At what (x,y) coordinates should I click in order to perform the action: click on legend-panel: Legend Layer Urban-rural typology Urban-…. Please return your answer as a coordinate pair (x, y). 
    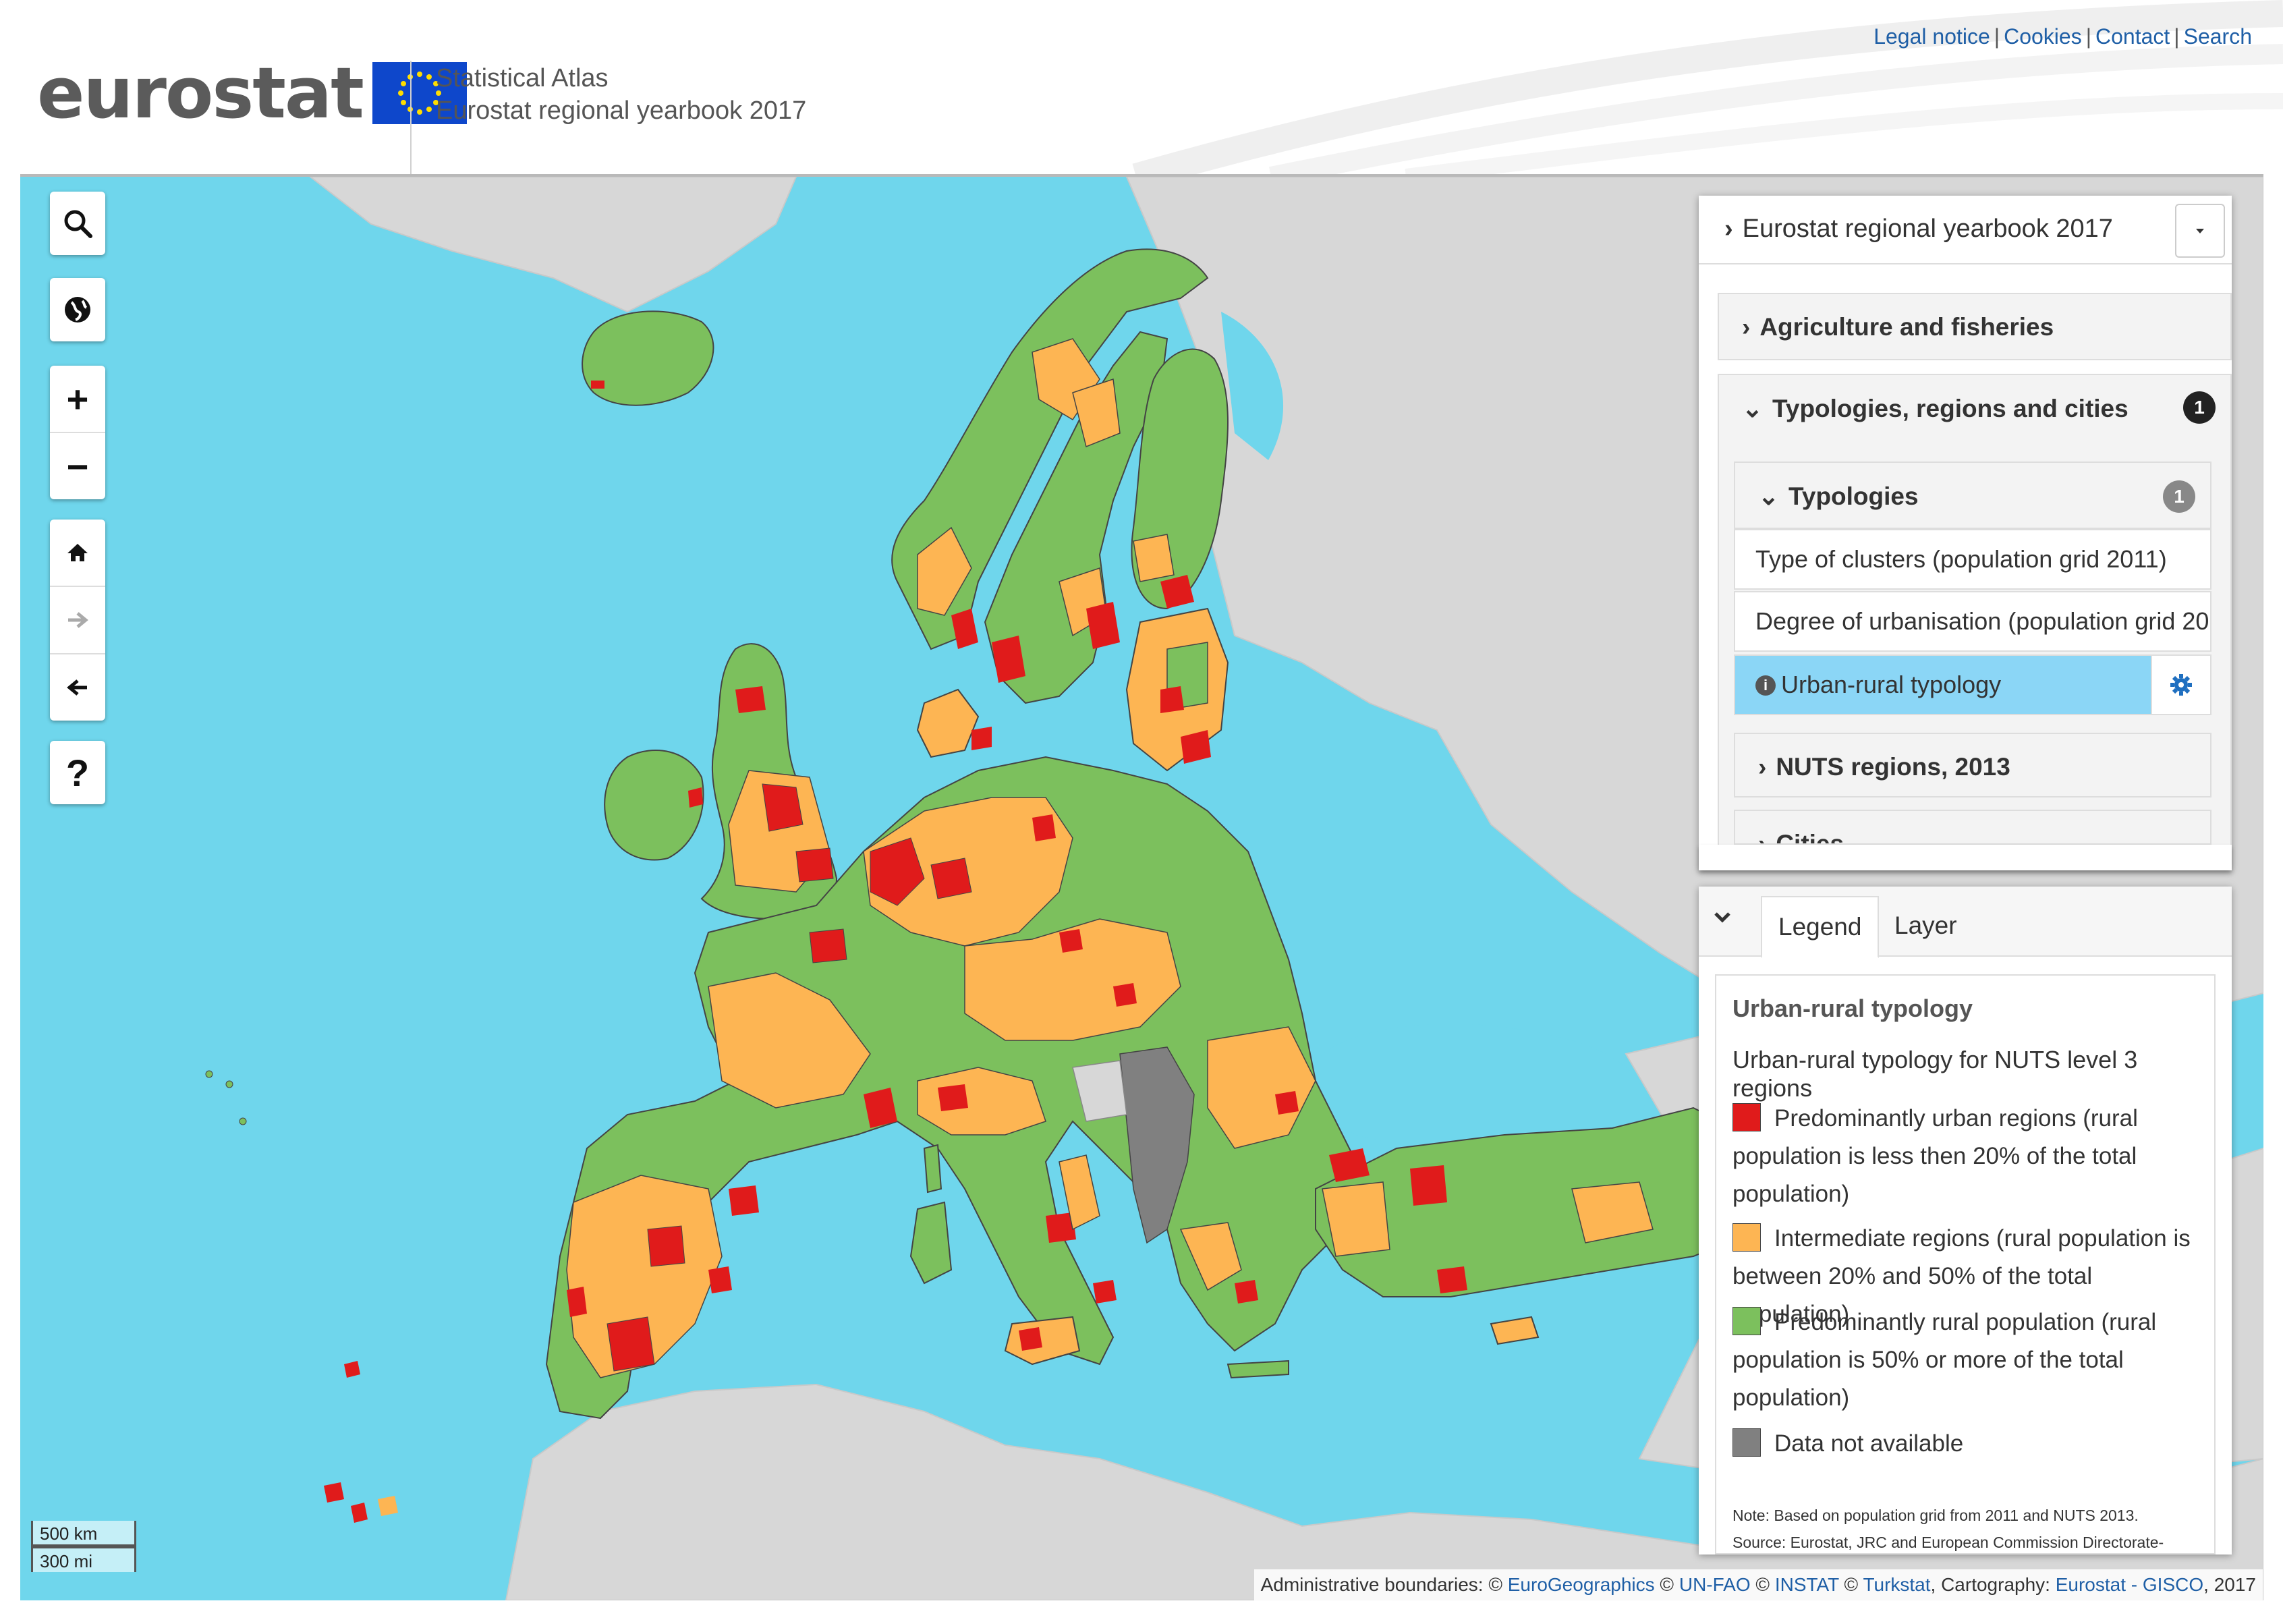
    Looking at the image, I should click on (1965, 1221).